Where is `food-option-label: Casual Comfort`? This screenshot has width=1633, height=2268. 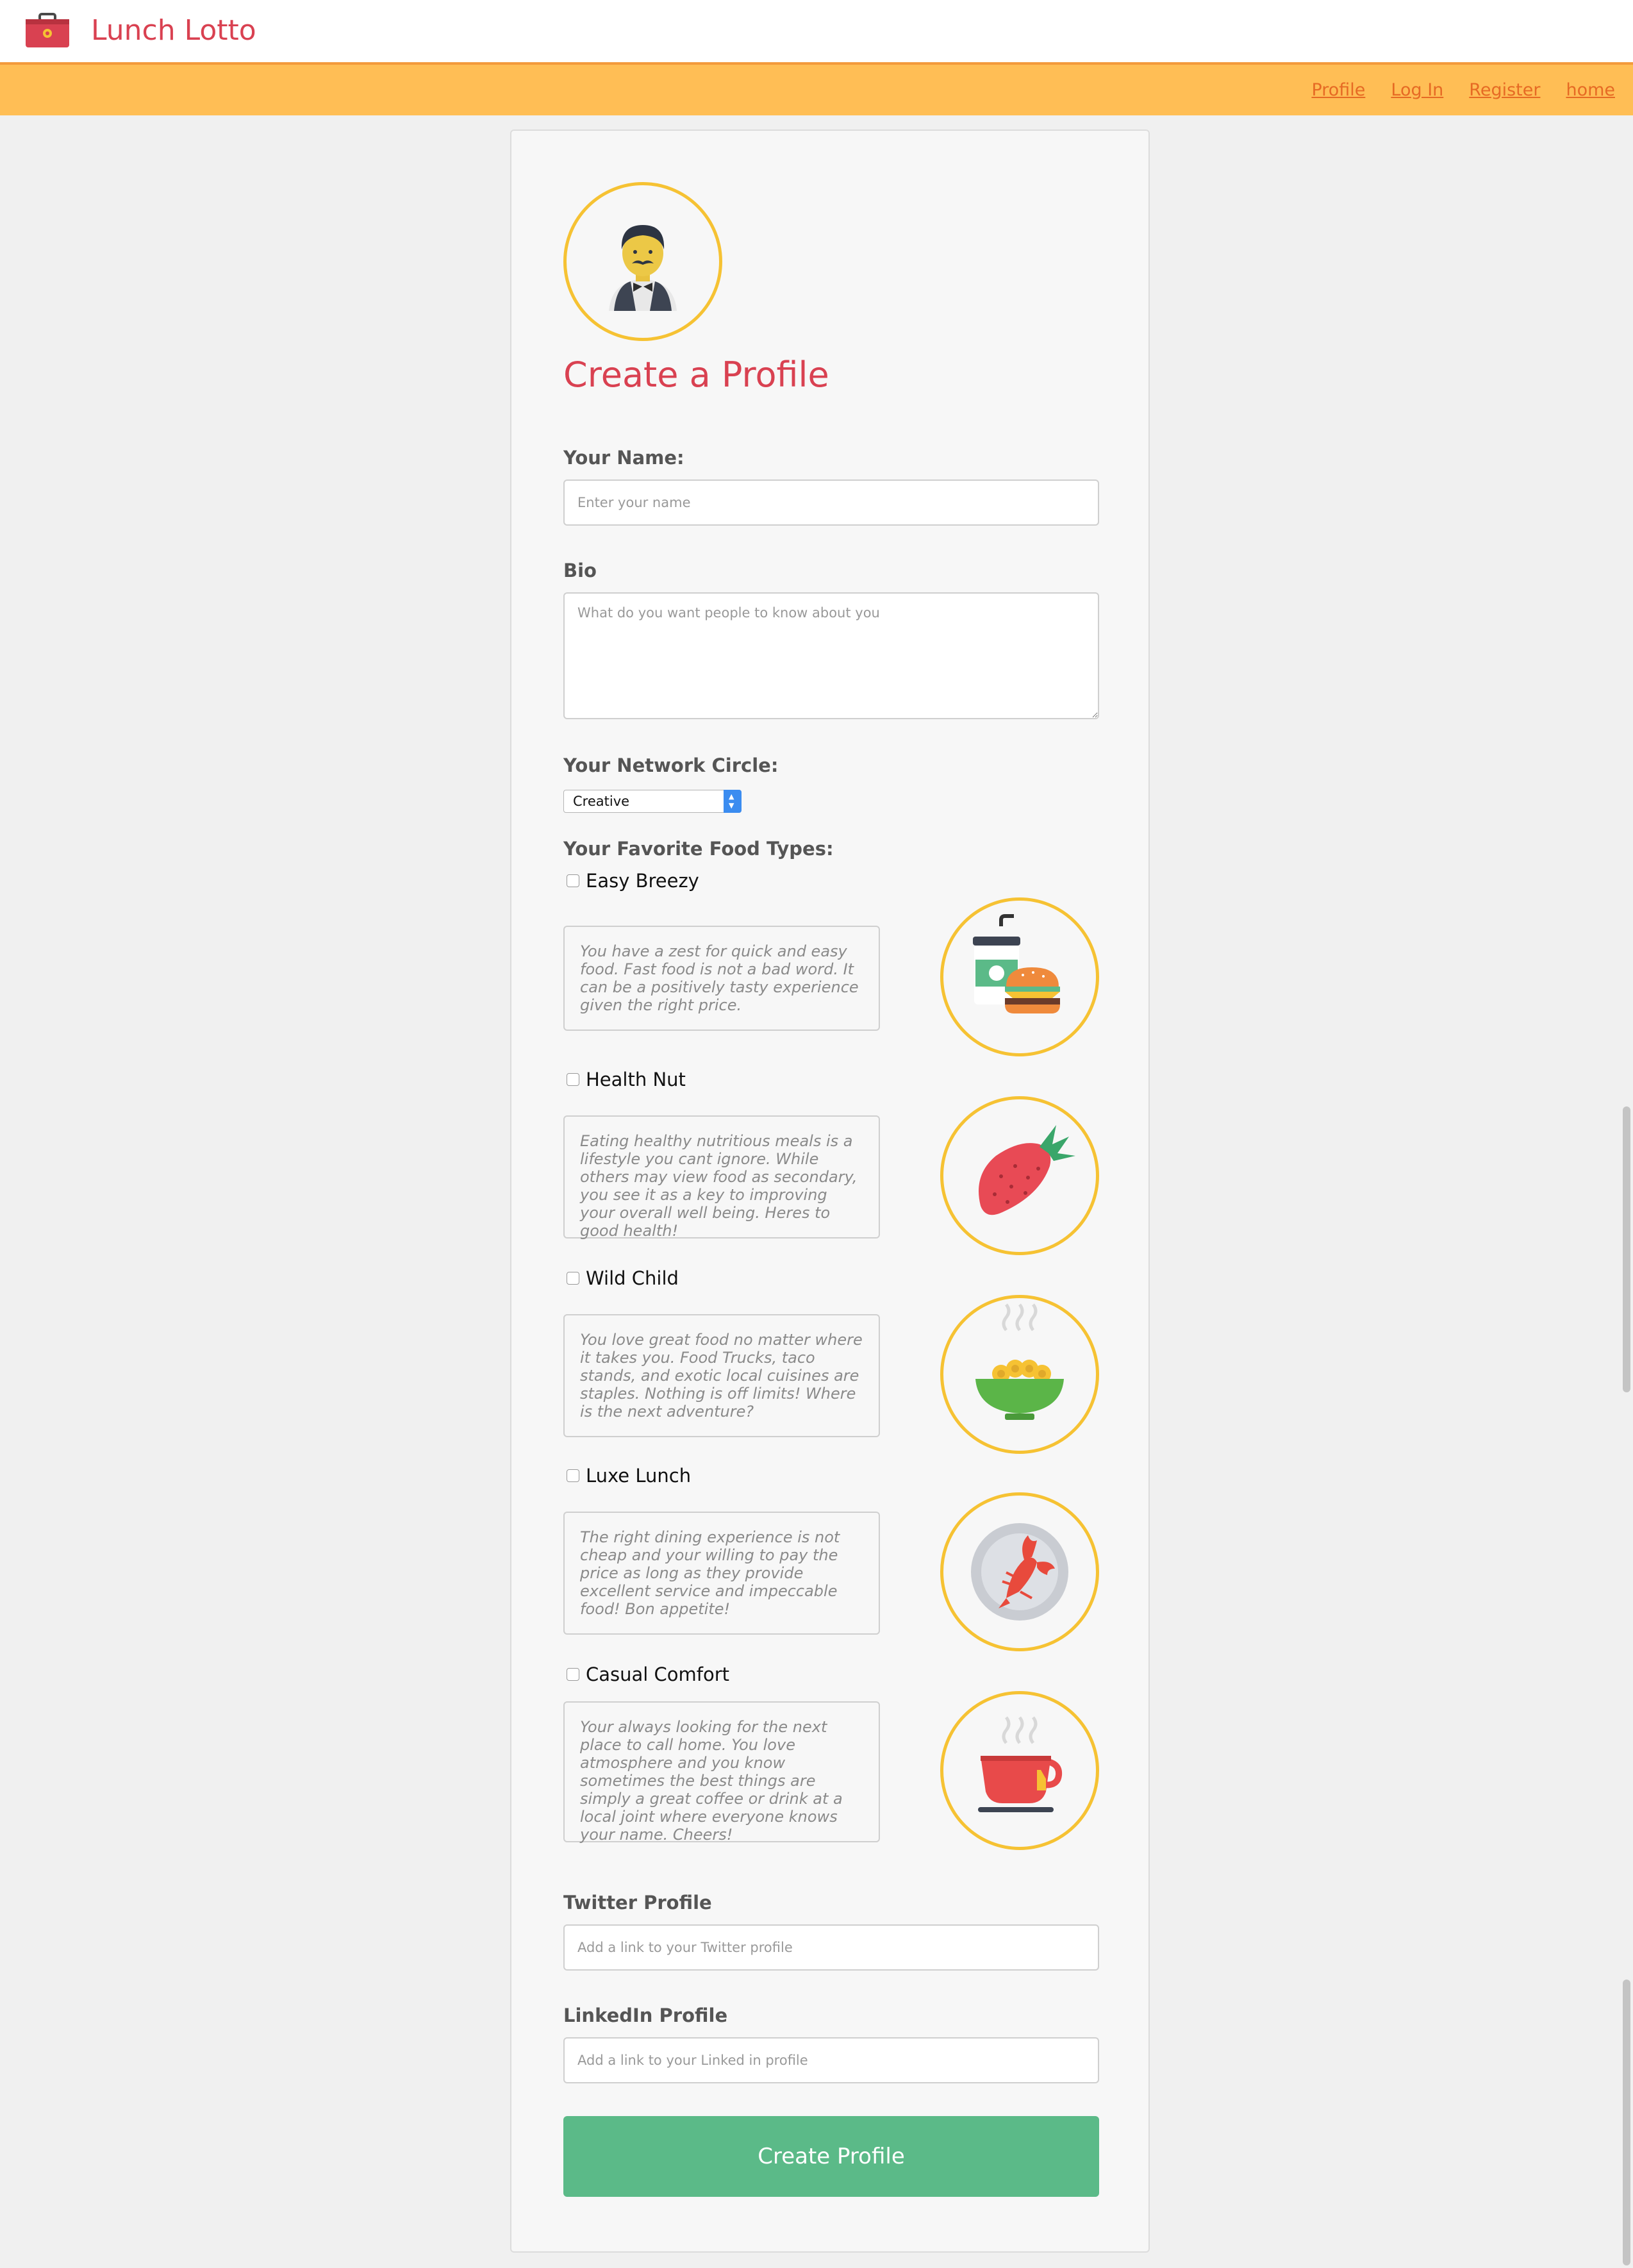 food-option-label: Casual Comfort is located at coordinates (658, 1674).